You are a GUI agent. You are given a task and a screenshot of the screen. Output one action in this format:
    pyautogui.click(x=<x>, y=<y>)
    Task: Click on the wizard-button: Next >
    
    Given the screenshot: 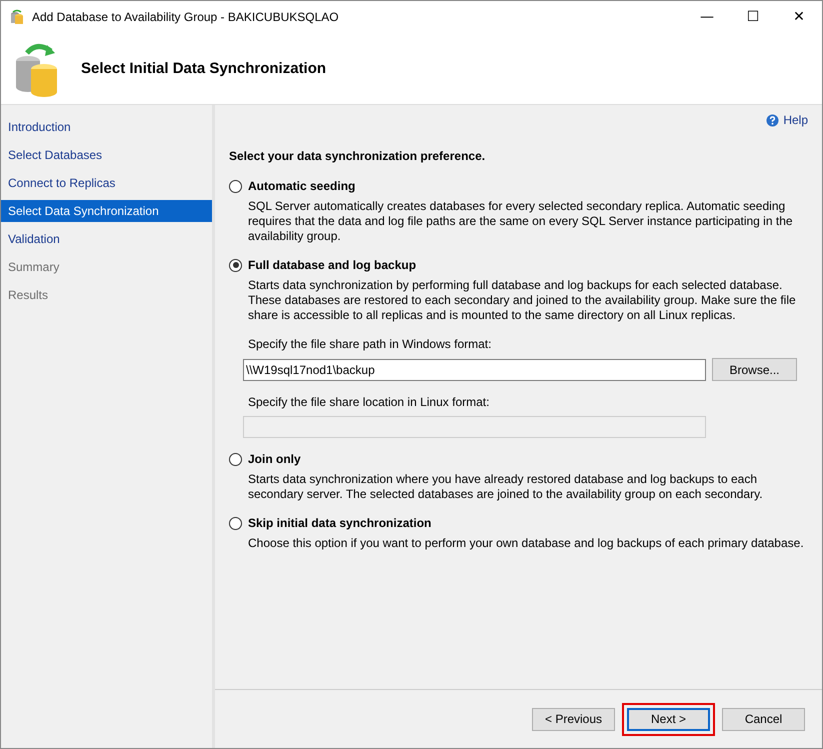 What is the action you would take?
    pyautogui.click(x=668, y=719)
    